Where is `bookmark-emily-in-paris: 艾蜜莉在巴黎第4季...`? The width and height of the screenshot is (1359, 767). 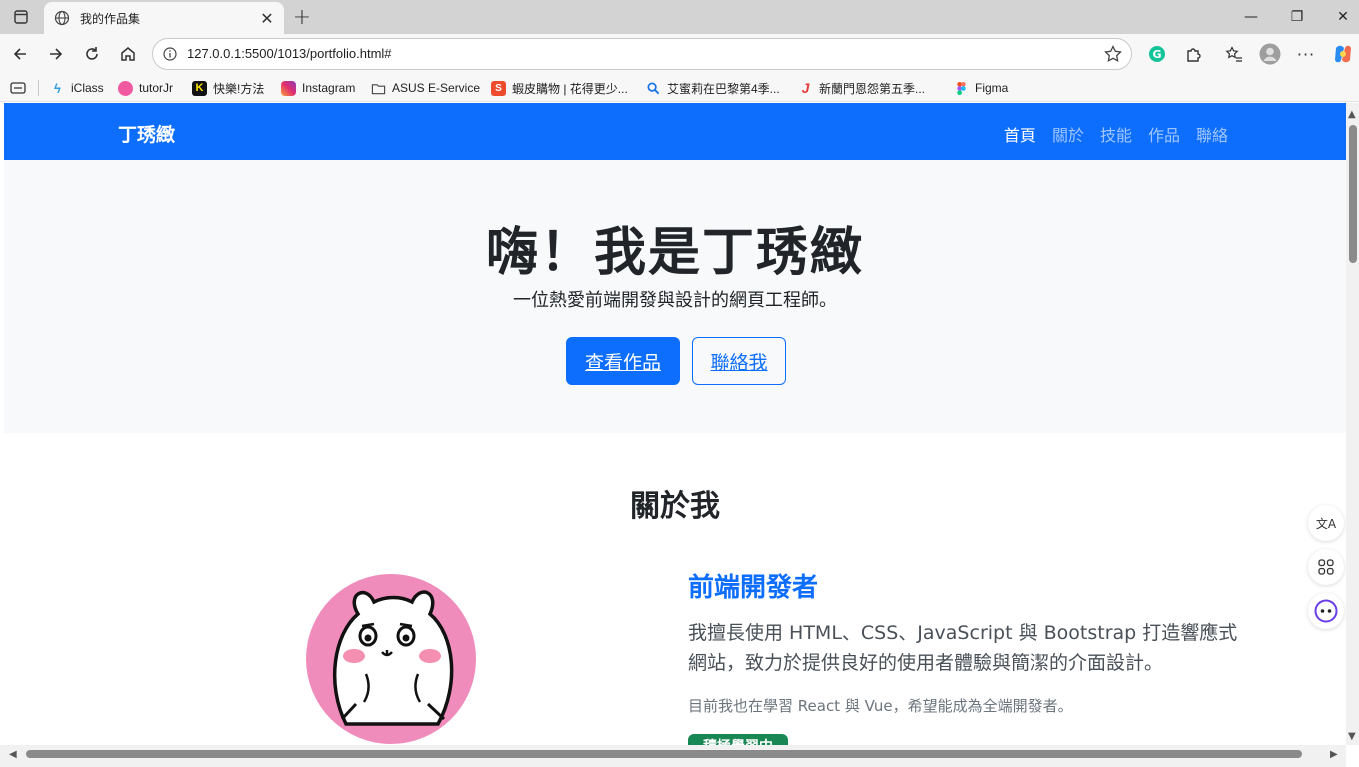
bookmark-emily-in-paris: 艾蜜莉在巴黎第4季... is located at coordinates (713, 88).